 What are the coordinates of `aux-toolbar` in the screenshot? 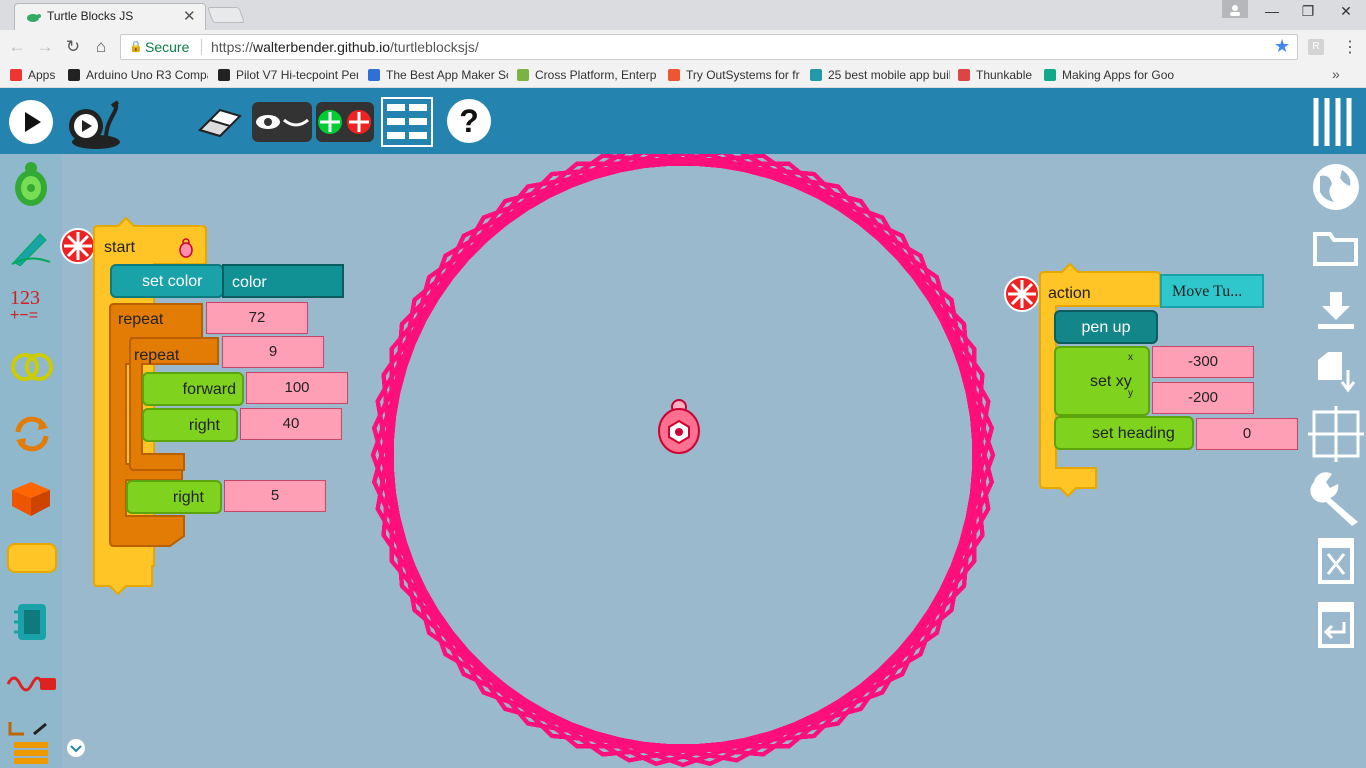 It's located at (1335, 461).